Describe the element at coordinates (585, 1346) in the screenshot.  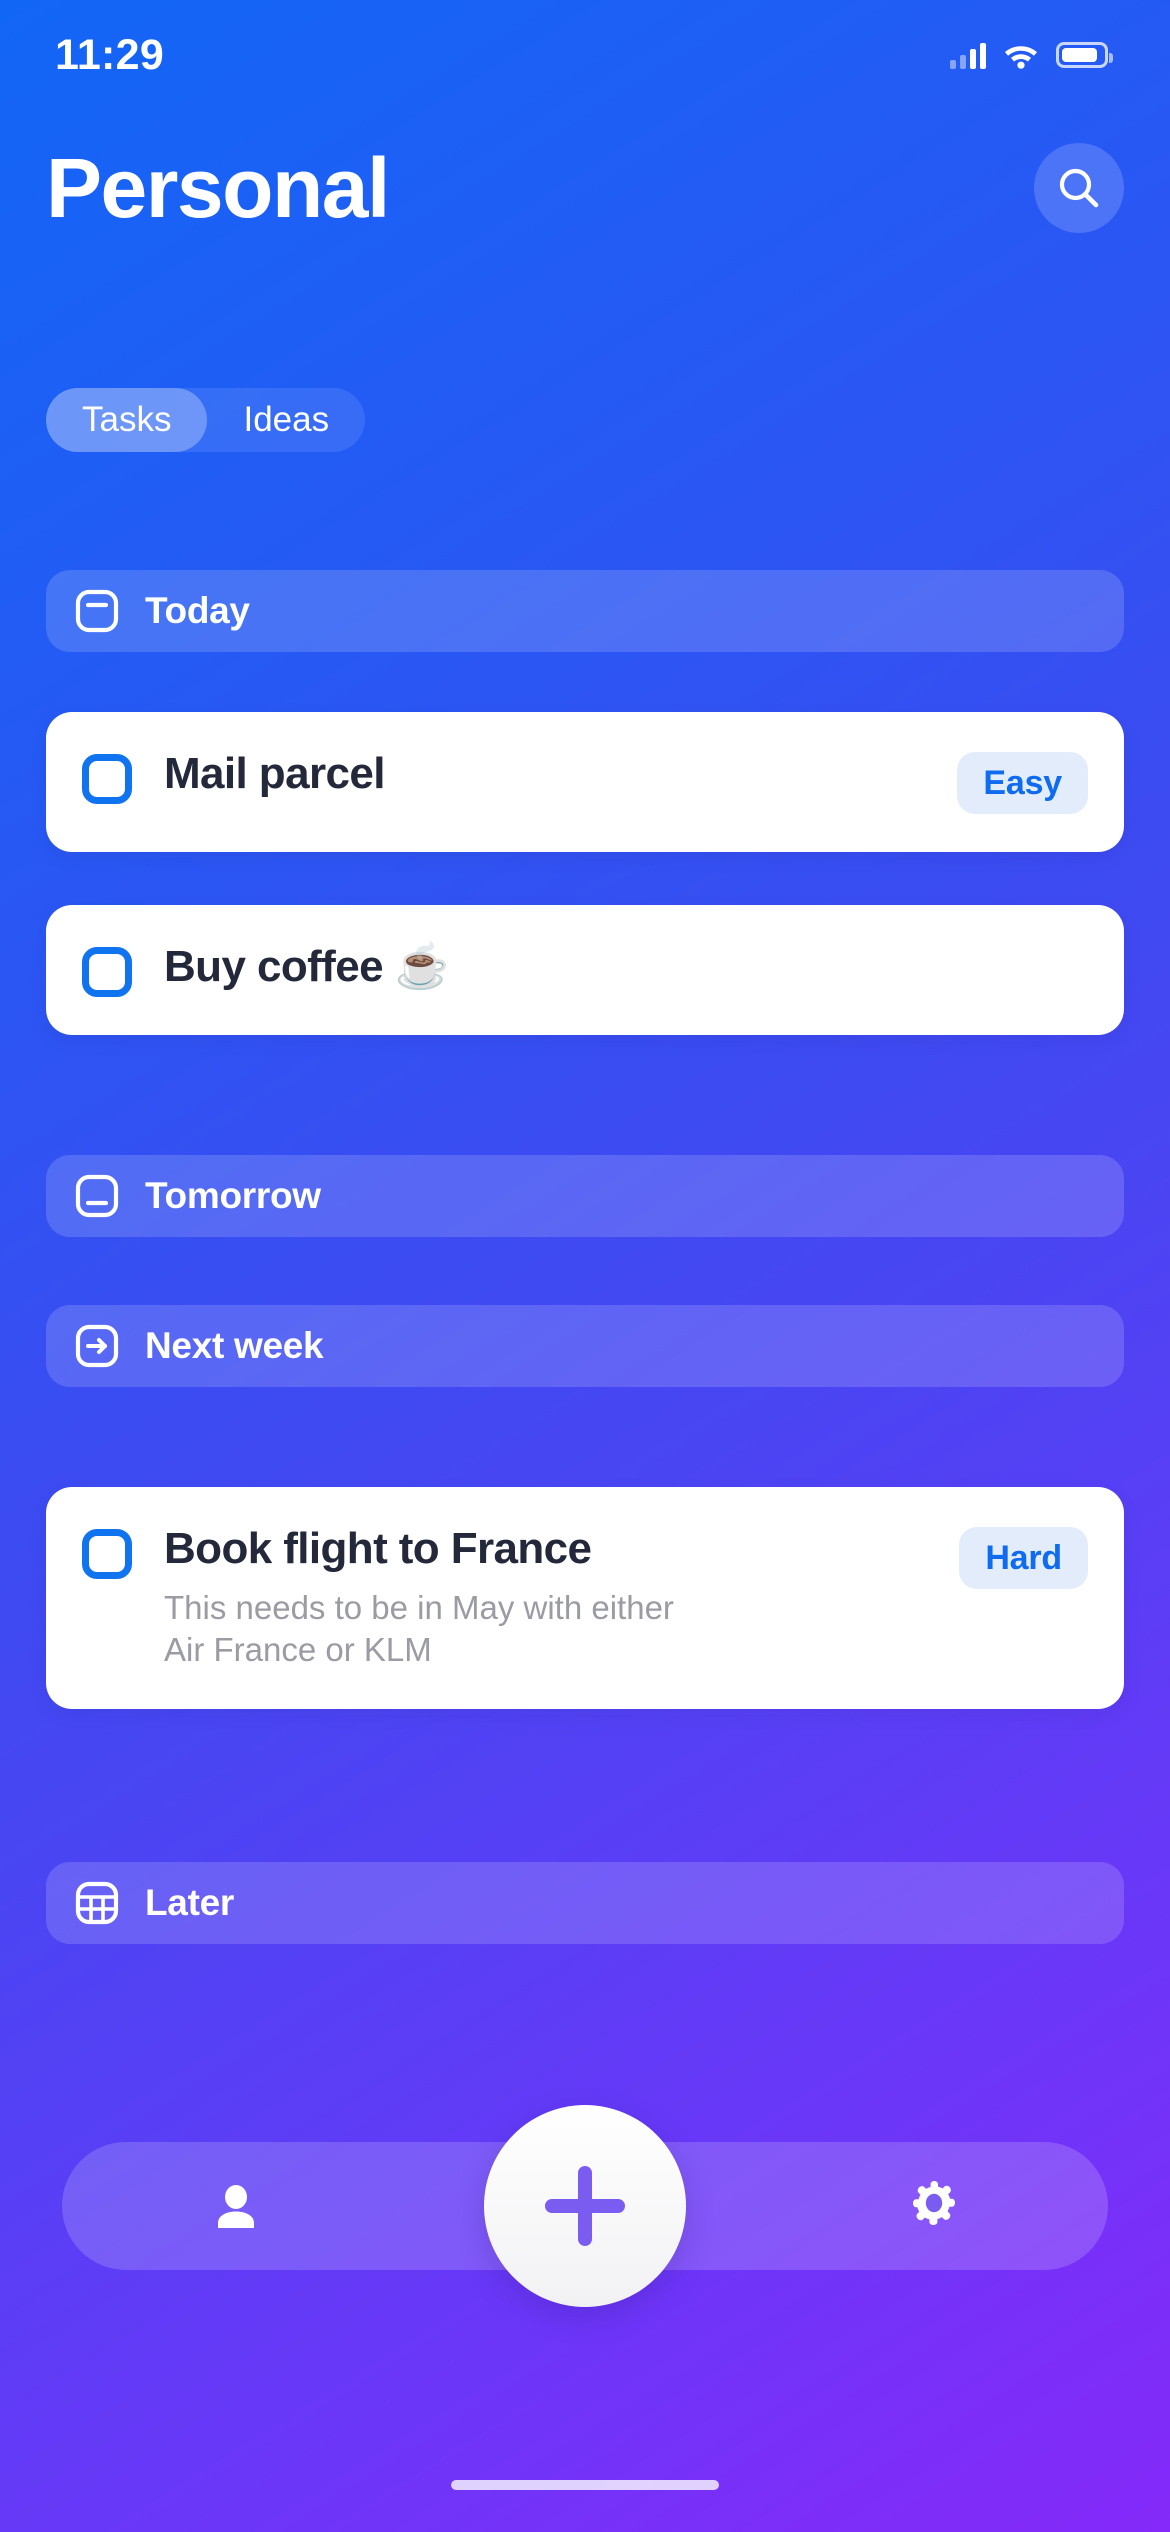
I see `section-header-next-week: Next week` at that location.